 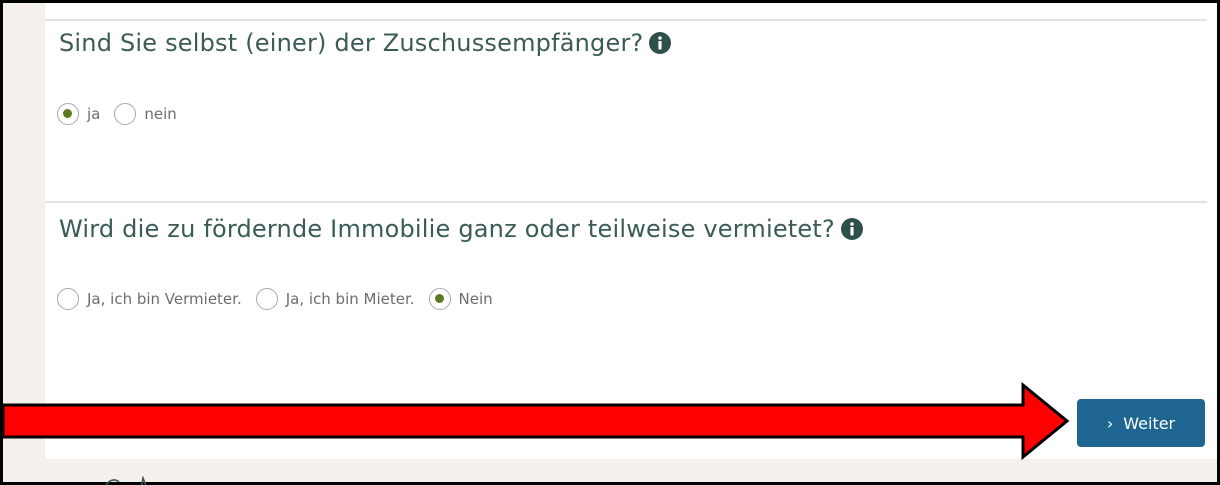 What do you see at coordinates (160, 114) in the screenshot?
I see `radio-label: nein` at bounding box center [160, 114].